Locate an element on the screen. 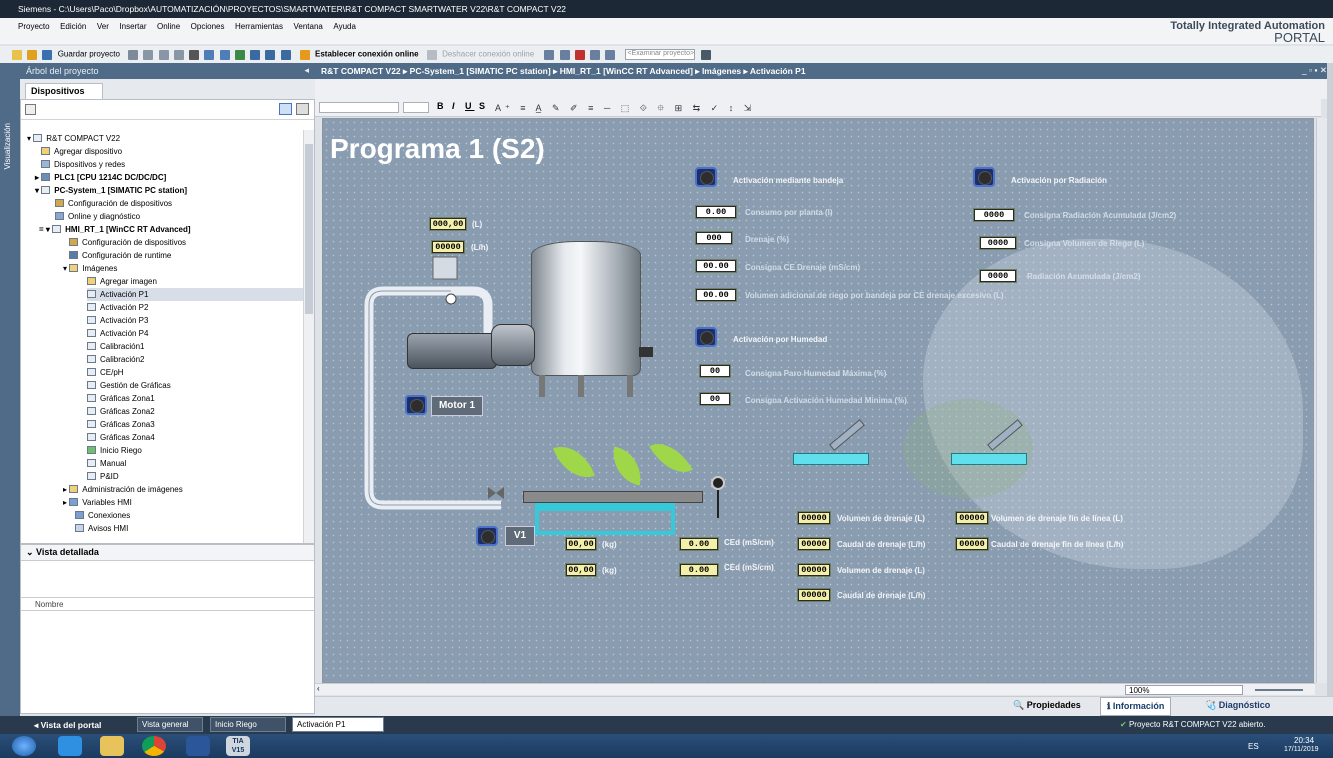  upload-icon is located at coordinates (270, 54).